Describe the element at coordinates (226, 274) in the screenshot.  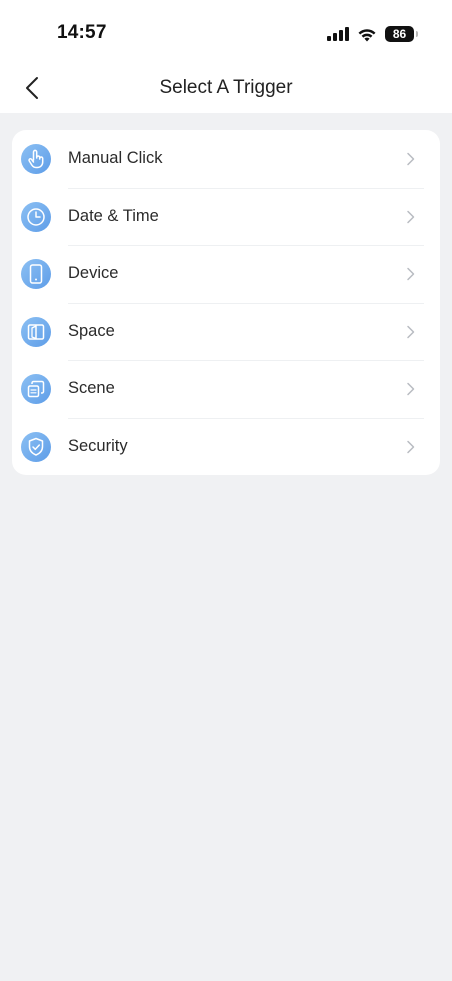
I see `trigger-device: Device` at that location.